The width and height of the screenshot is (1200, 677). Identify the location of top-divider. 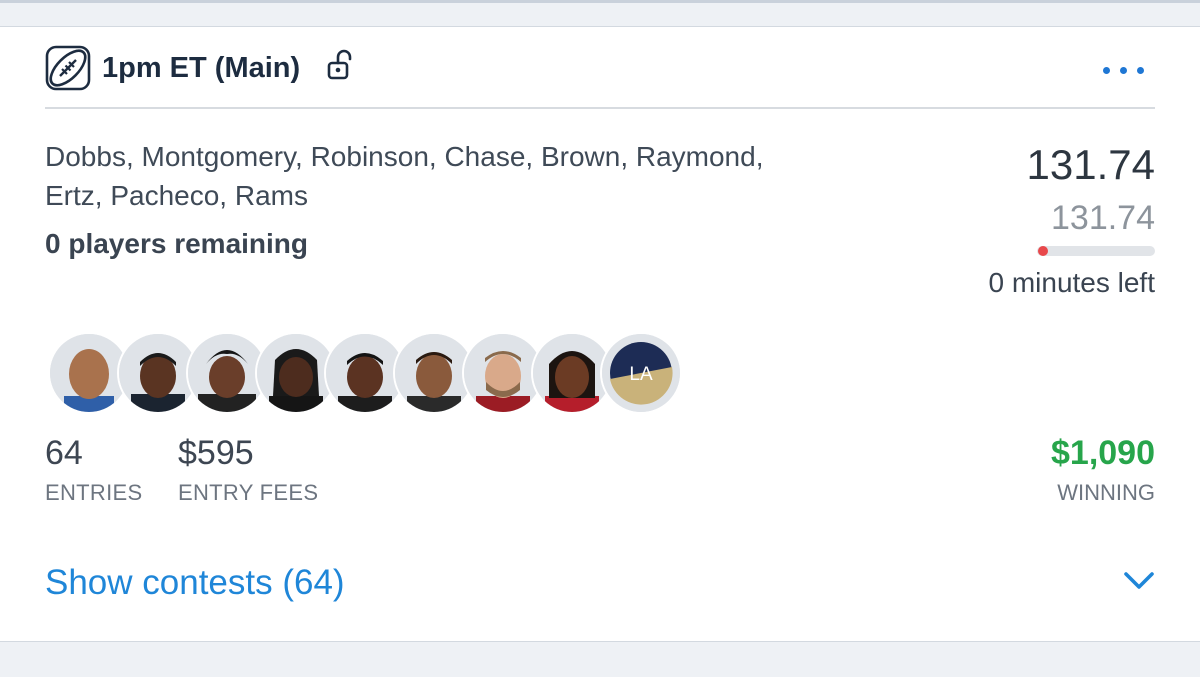
(600, 1).